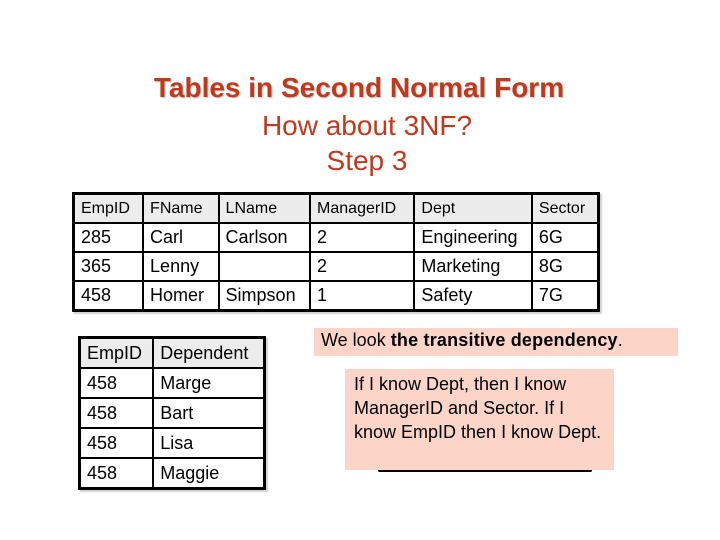 The height and width of the screenshot is (540, 720). Describe the element at coordinates (209, 473) in the screenshot. I see `table-cell: Maggie` at that location.